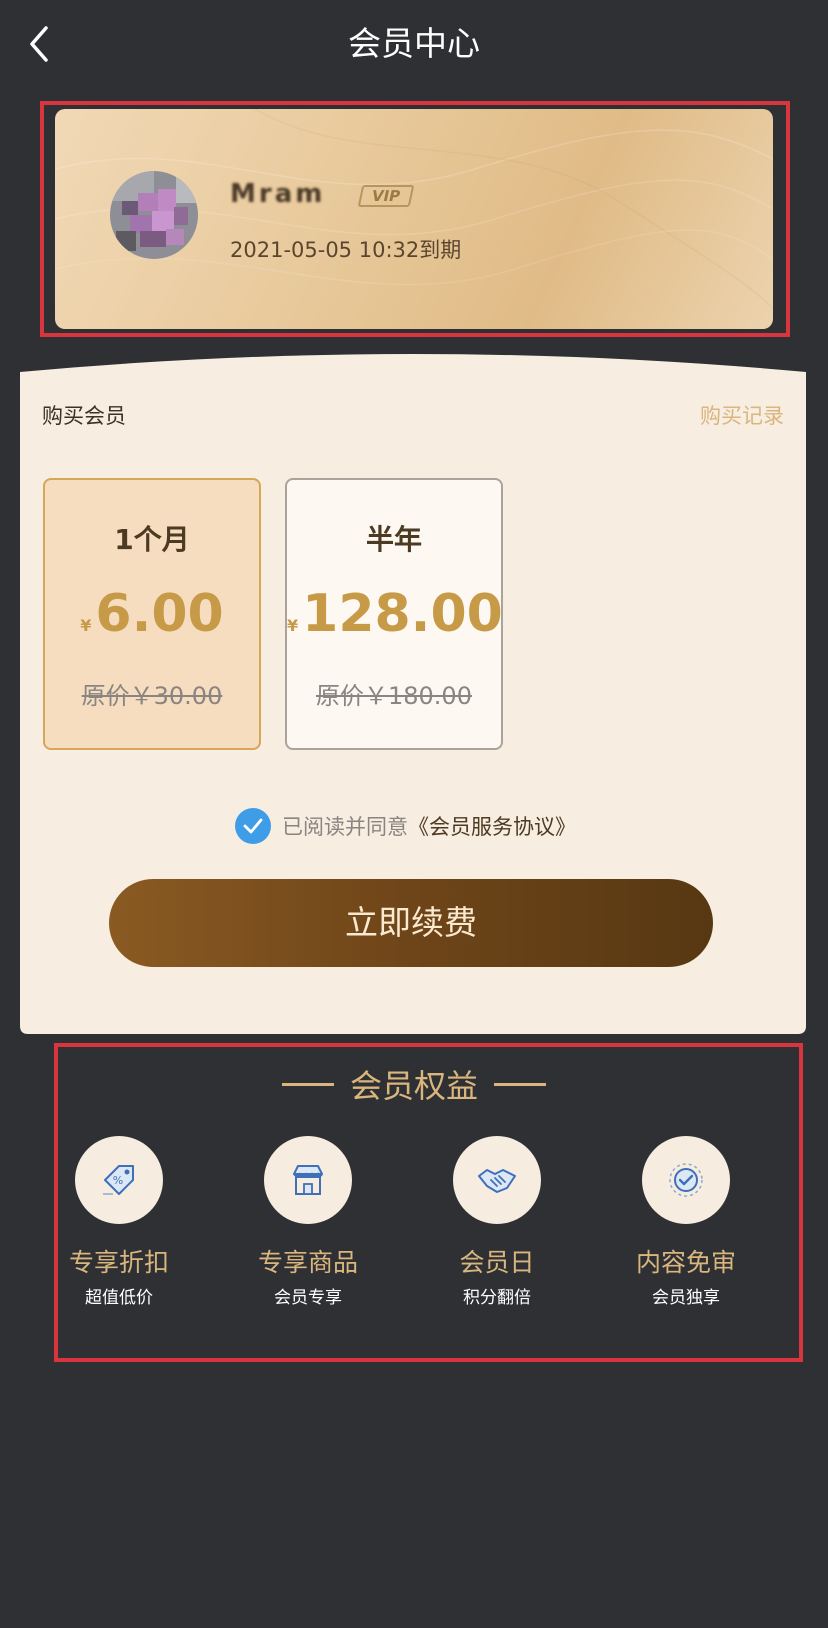  Describe the element at coordinates (742, 415) in the screenshot. I see `purchase-history-link: 购买记录` at that location.